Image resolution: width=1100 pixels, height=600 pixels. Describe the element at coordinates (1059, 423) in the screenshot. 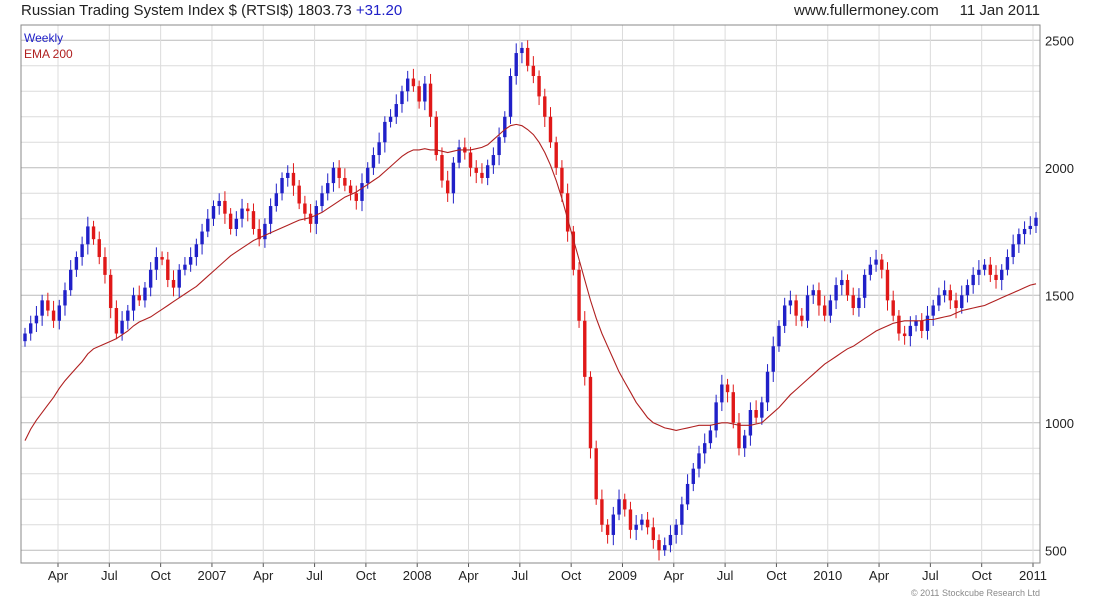

I see `y-tick-label: 1000` at that location.